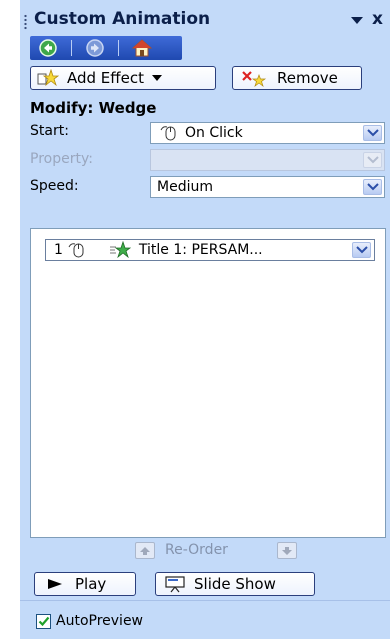 The image size is (390, 639). I want to click on play-button: Play, so click(85, 584).